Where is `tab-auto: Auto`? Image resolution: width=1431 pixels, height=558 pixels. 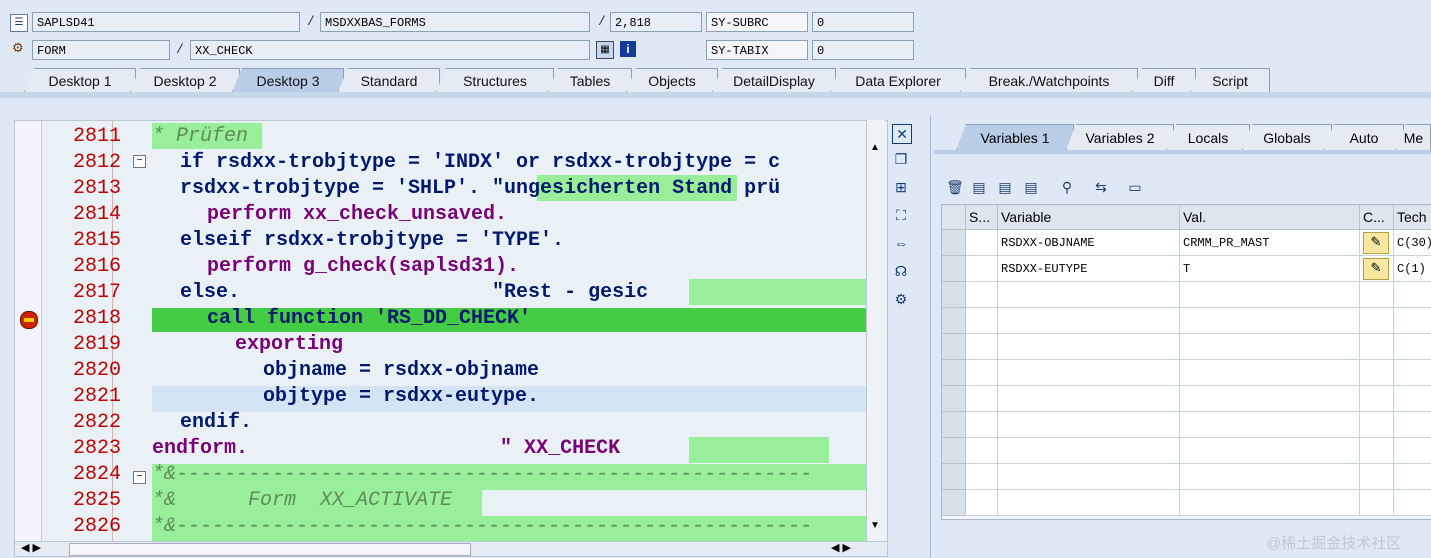
tab-auto: Auto is located at coordinates (1364, 137).